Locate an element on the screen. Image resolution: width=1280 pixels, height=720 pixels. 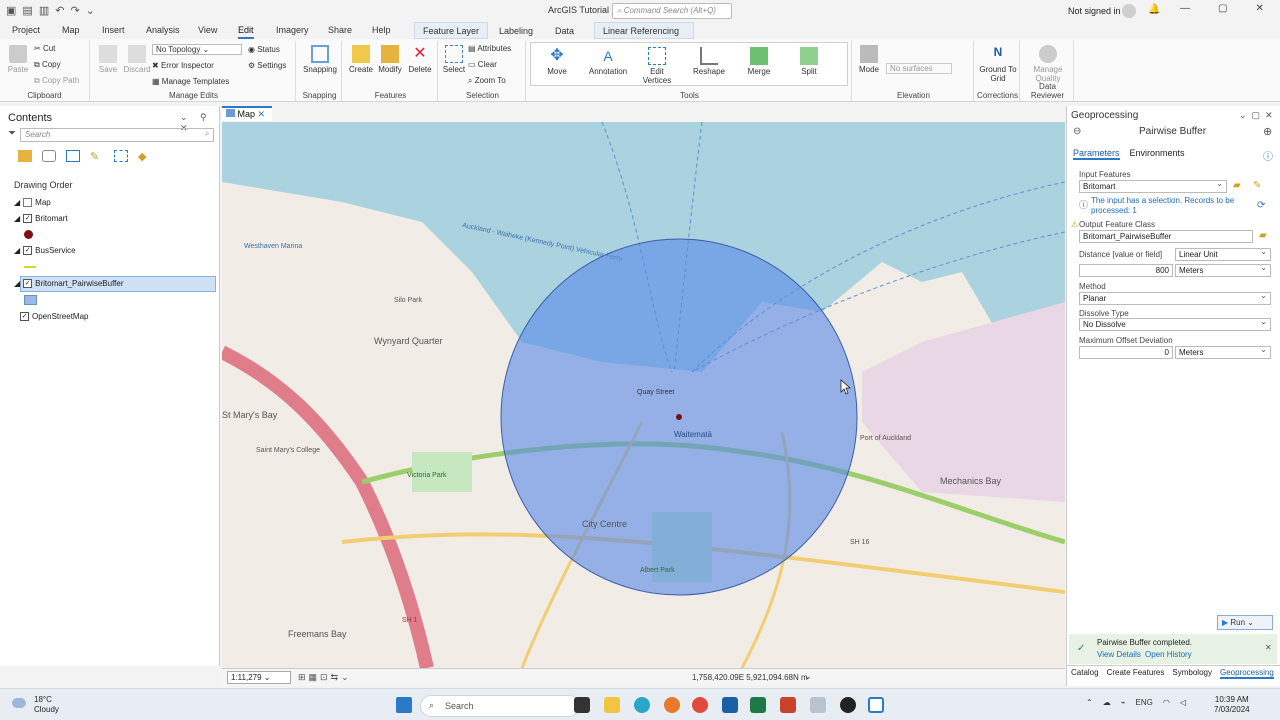
busservice-symbol is located at coordinates (30, 267).